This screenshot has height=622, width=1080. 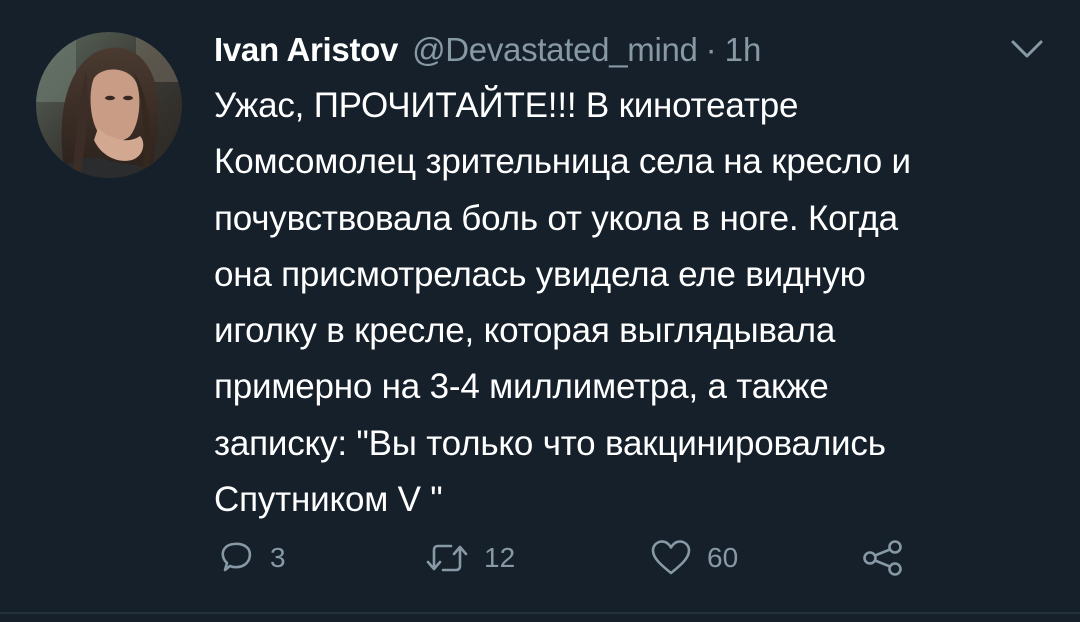 I want to click on like-count: 60, so click(x=723, y=557).